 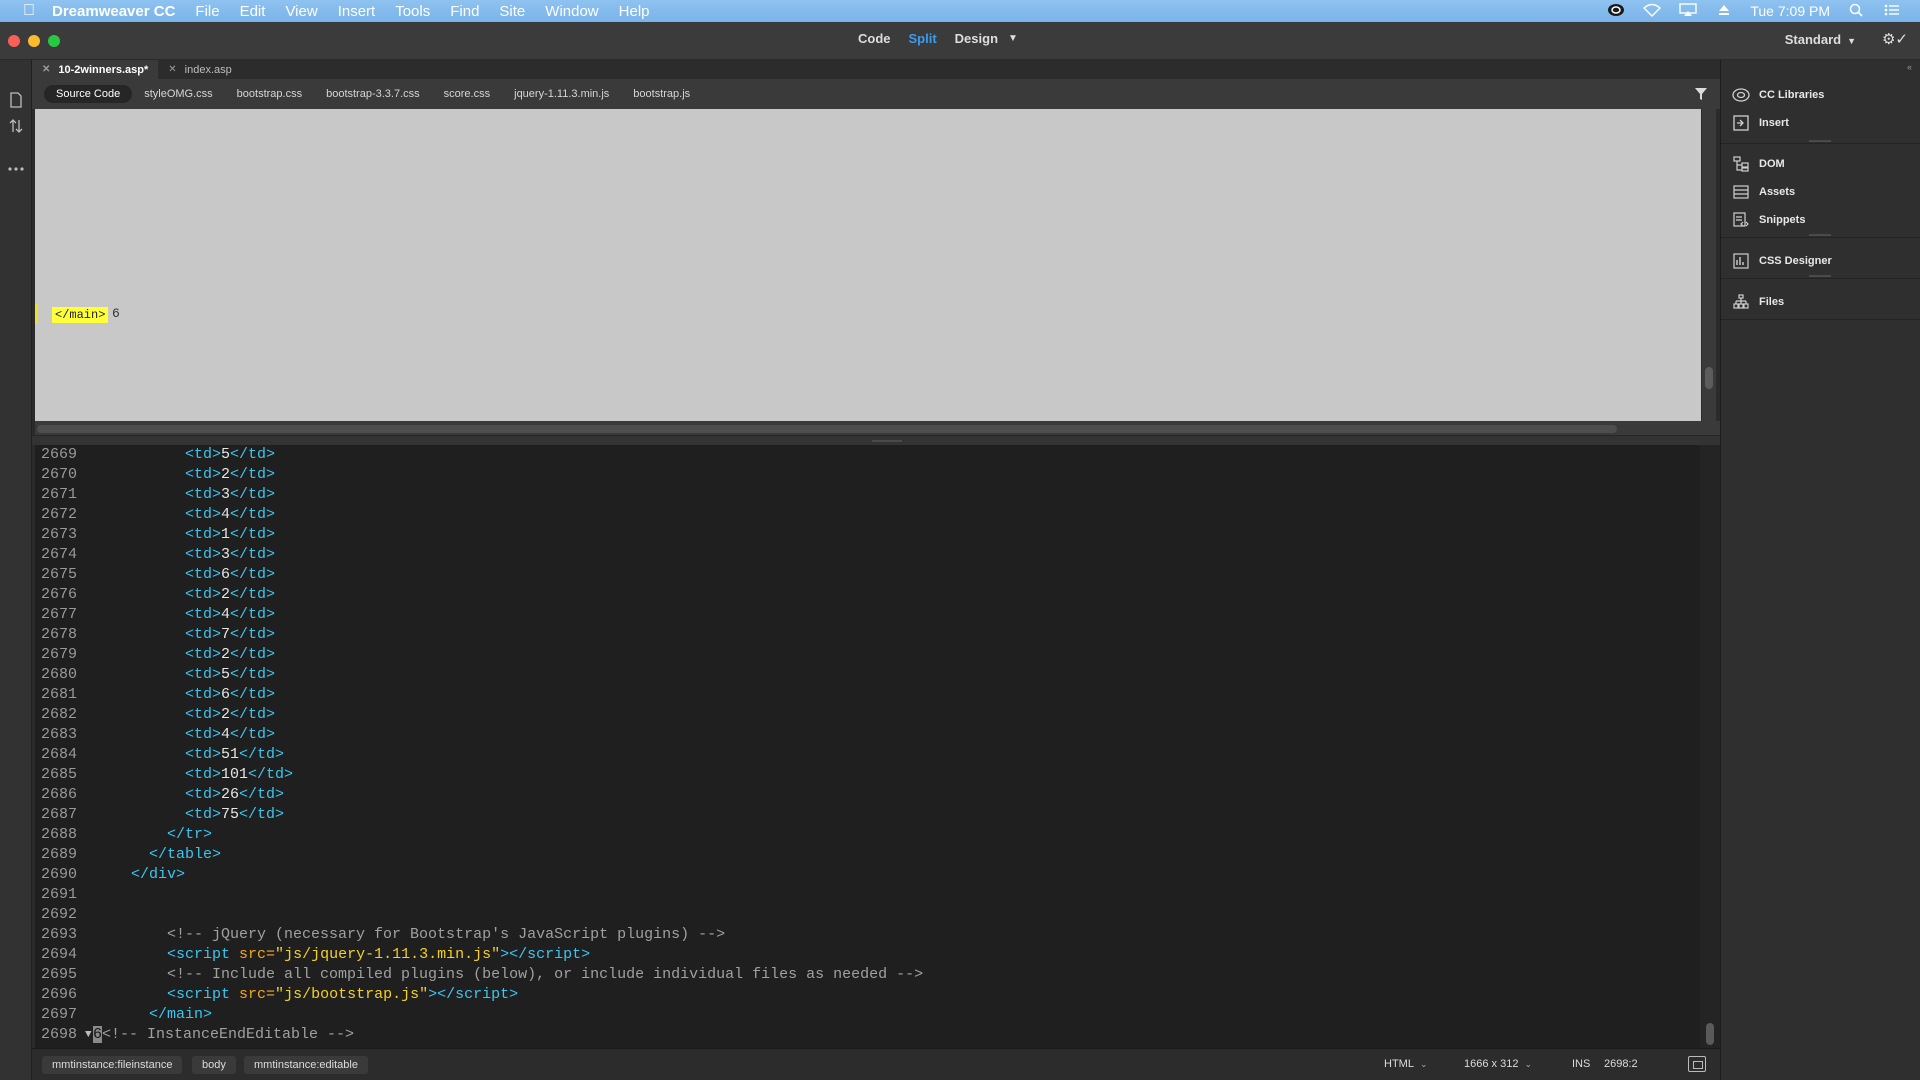 I want to click on code-line: 2686 <td>26</td>, so click(x=875, y=795).